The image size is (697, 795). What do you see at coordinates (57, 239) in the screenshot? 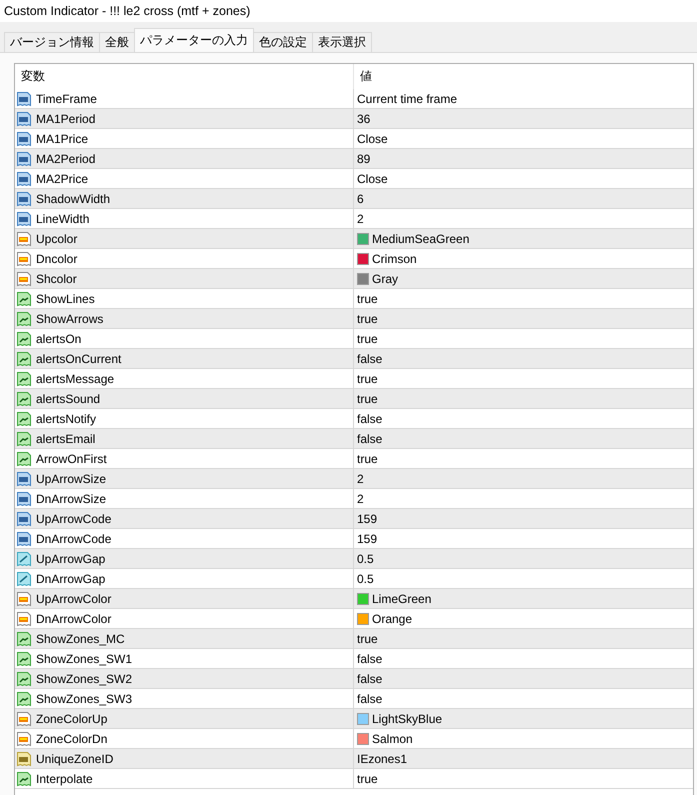
I see `parameter-name: Upcolor` at bounding box center [57, 239].